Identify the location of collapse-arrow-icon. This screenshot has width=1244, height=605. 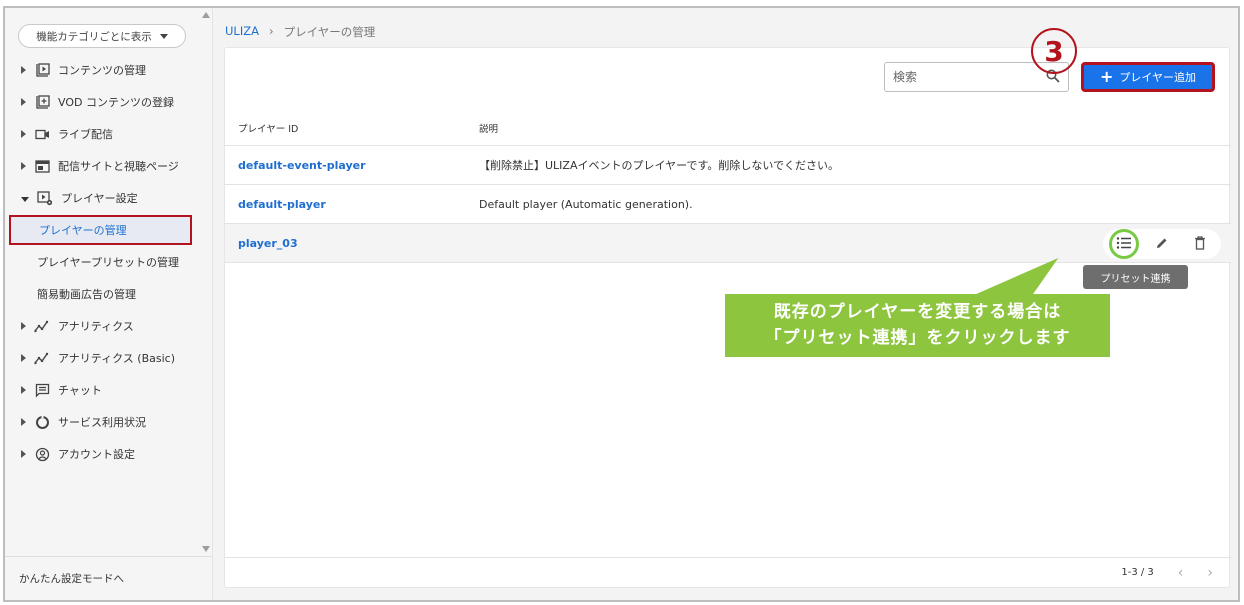
(25, 199).